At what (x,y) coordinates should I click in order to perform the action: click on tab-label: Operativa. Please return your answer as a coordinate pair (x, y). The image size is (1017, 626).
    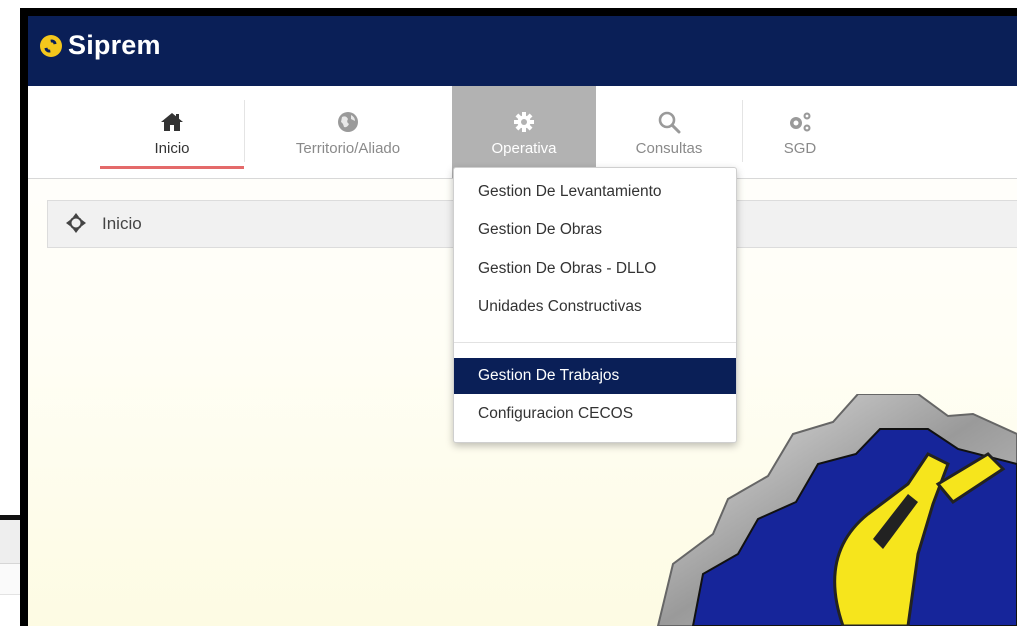
    Looking at the image, I should click on (524, 148).